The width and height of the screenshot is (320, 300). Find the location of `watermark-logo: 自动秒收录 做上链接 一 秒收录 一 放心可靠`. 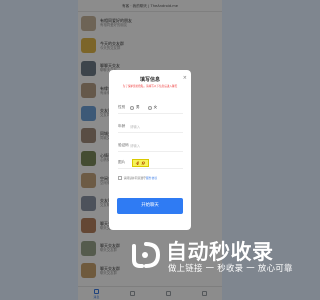

watermark-logo: 自动秒收录 做上链接 一 秒收录 一 放心可靠 is located at coordinates (210, 256).